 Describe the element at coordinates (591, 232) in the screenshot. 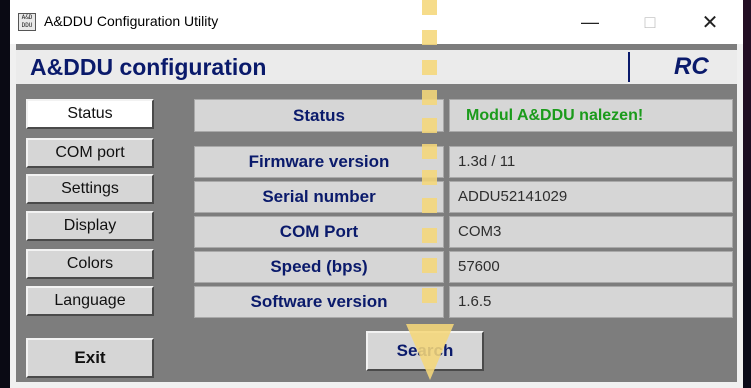

I see `com-port-value: COM3` at that location.